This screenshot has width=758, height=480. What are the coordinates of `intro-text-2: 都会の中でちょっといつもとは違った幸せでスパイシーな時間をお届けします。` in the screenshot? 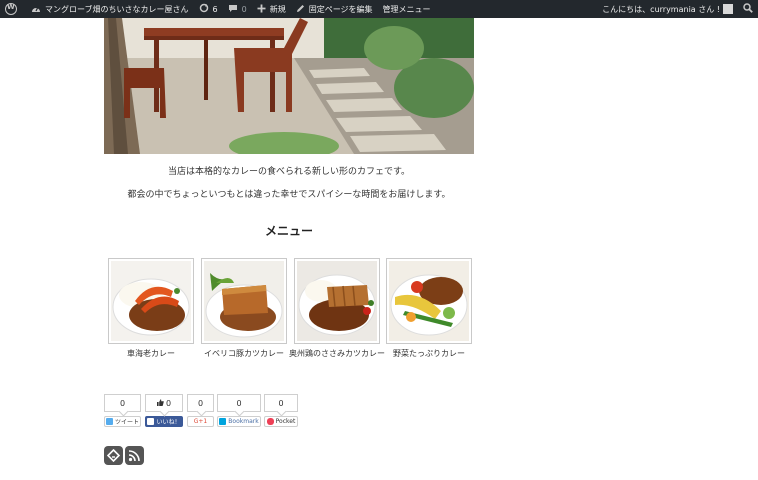 It's located at (289, 195).